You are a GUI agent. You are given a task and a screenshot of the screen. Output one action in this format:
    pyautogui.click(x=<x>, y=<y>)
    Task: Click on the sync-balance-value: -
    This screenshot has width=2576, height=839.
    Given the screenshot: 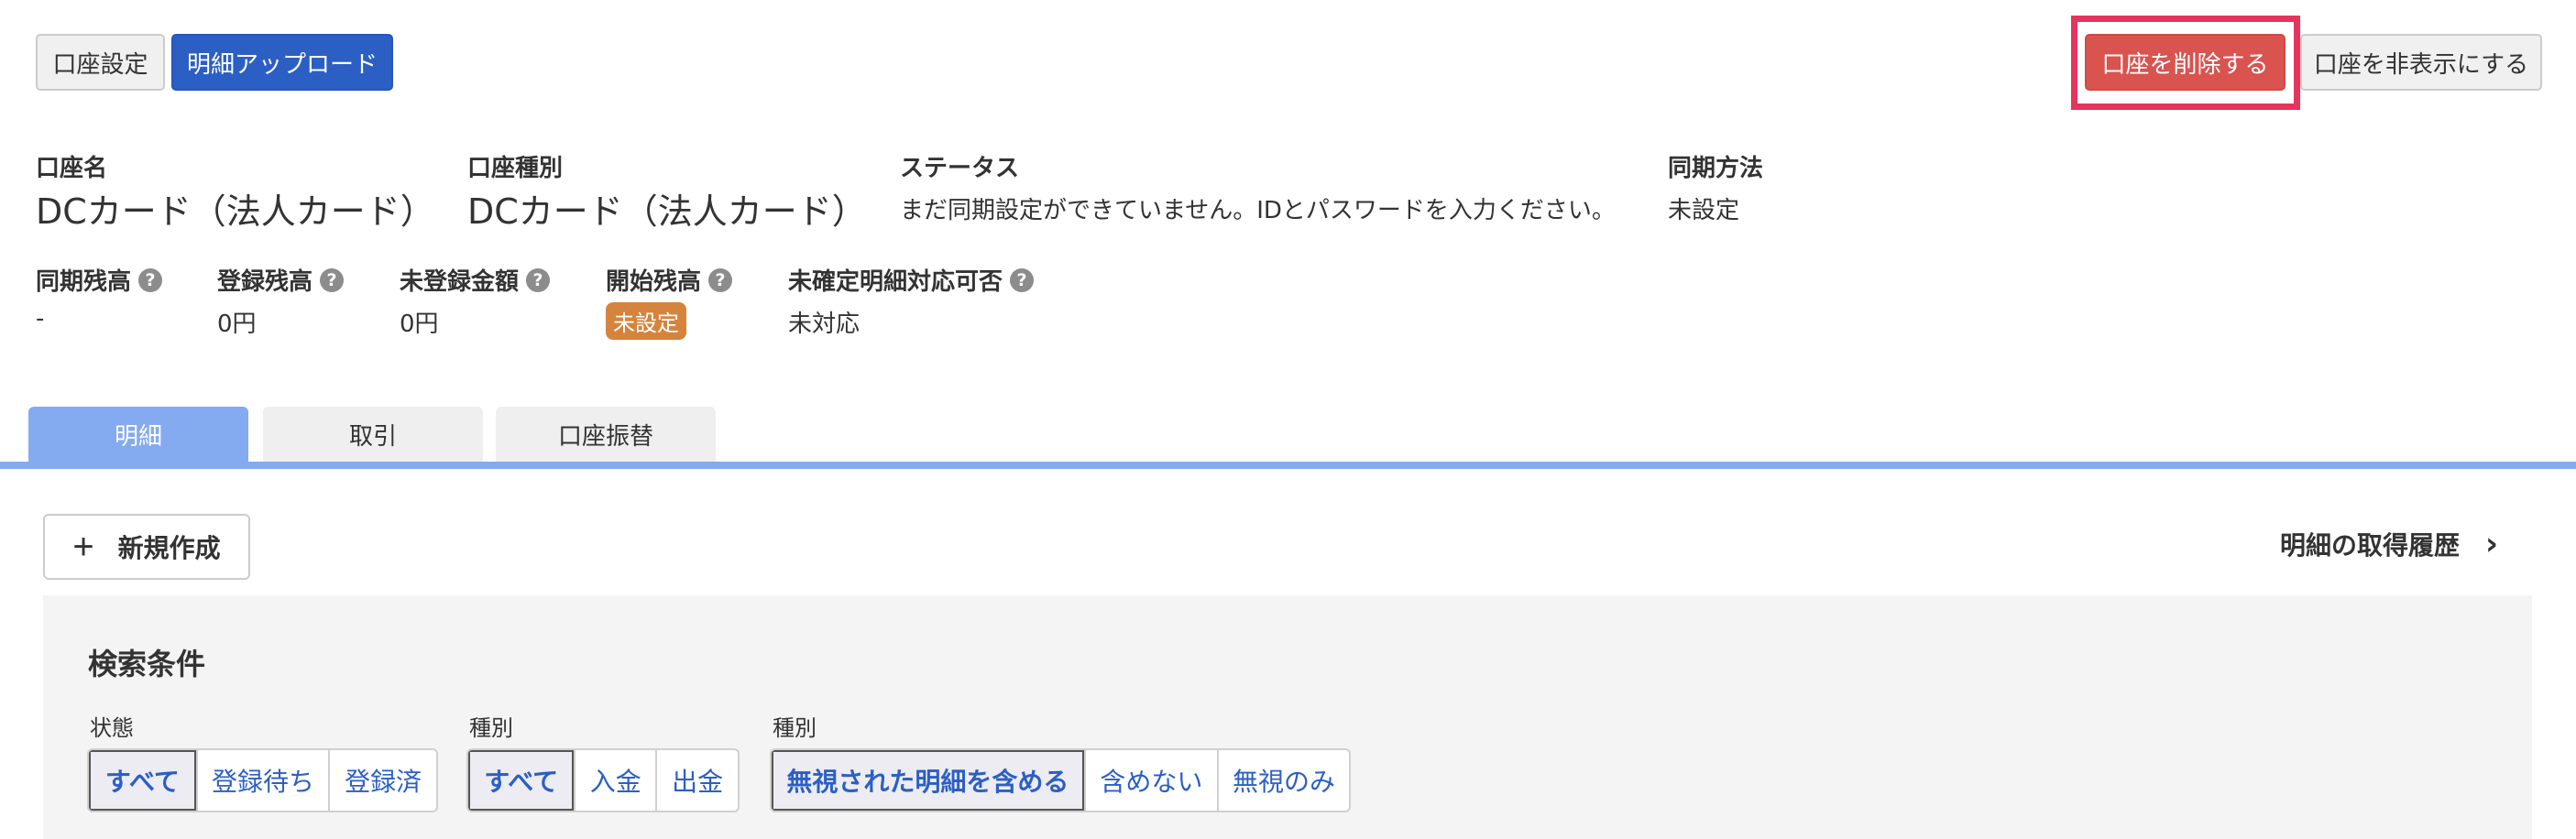 What is the action you would take?
    pyautogui.click(x=40, y=319)
    